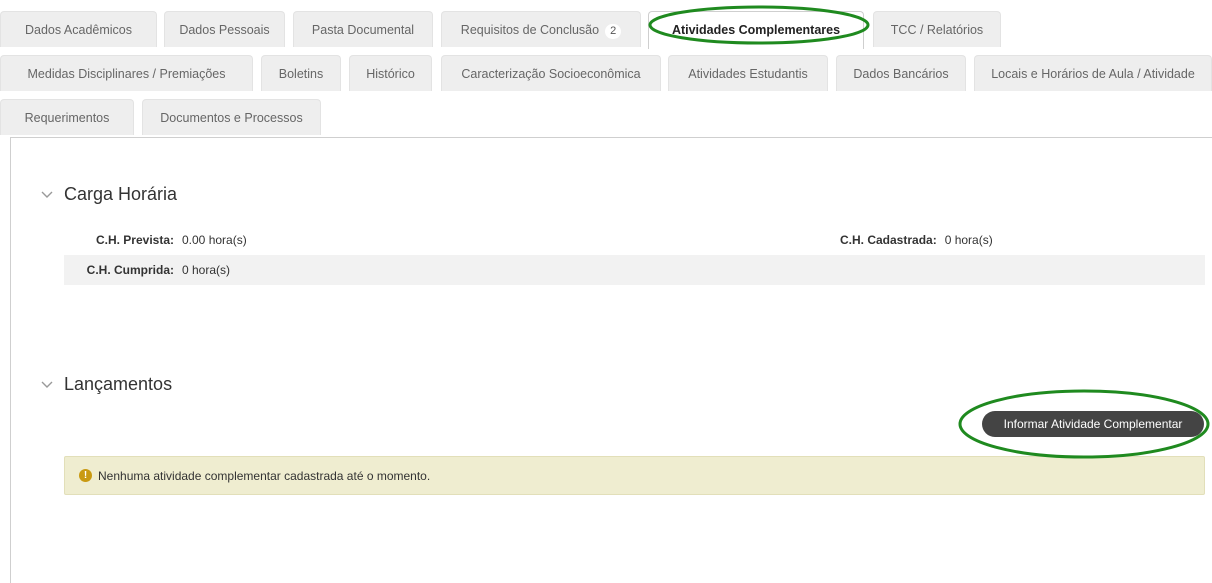  I want to click on ch-cumprida: C.H. Cumprida: 0 hora(s), so click(147, 270).